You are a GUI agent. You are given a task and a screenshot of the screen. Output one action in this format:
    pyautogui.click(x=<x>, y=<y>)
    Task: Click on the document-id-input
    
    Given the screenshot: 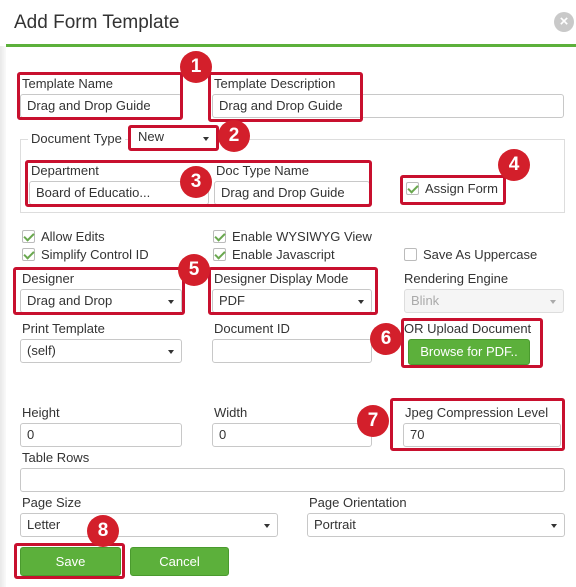 What is the action you would take?
    pyautogui.click(x=292, y=351)
    